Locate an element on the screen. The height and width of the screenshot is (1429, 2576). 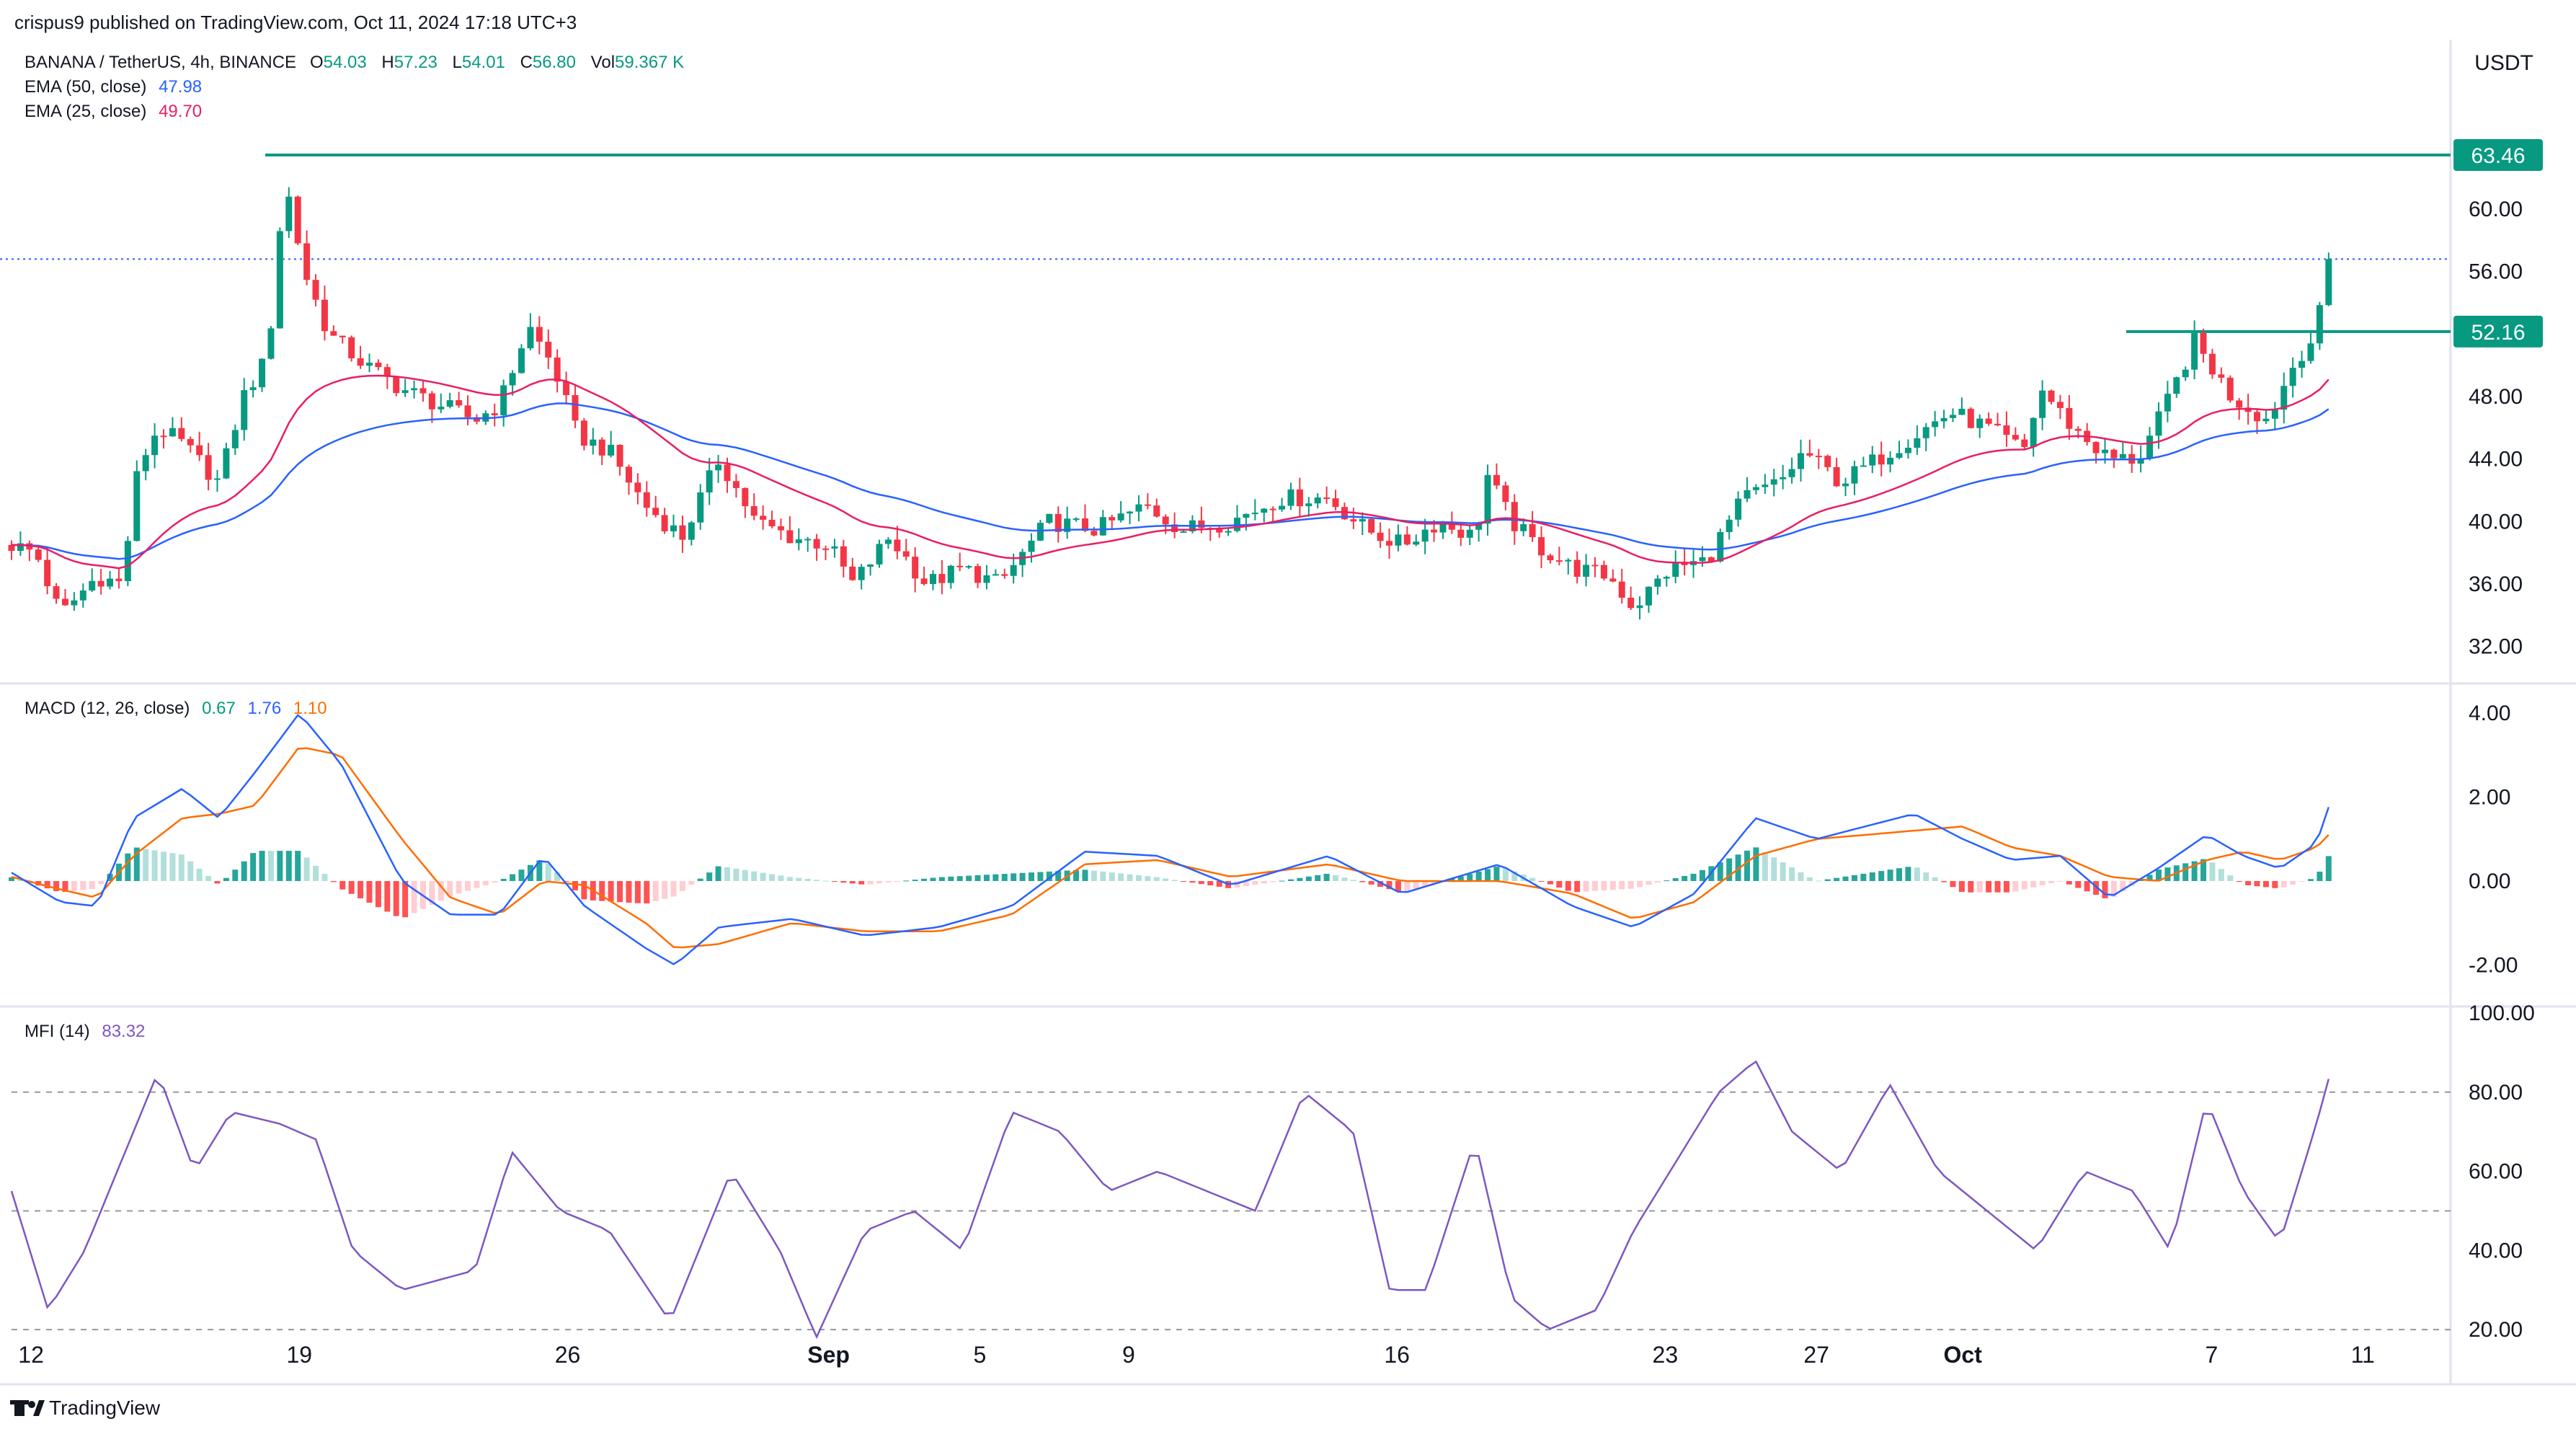
time-tick-label: 7 is located at coordinates (2211, 1355).